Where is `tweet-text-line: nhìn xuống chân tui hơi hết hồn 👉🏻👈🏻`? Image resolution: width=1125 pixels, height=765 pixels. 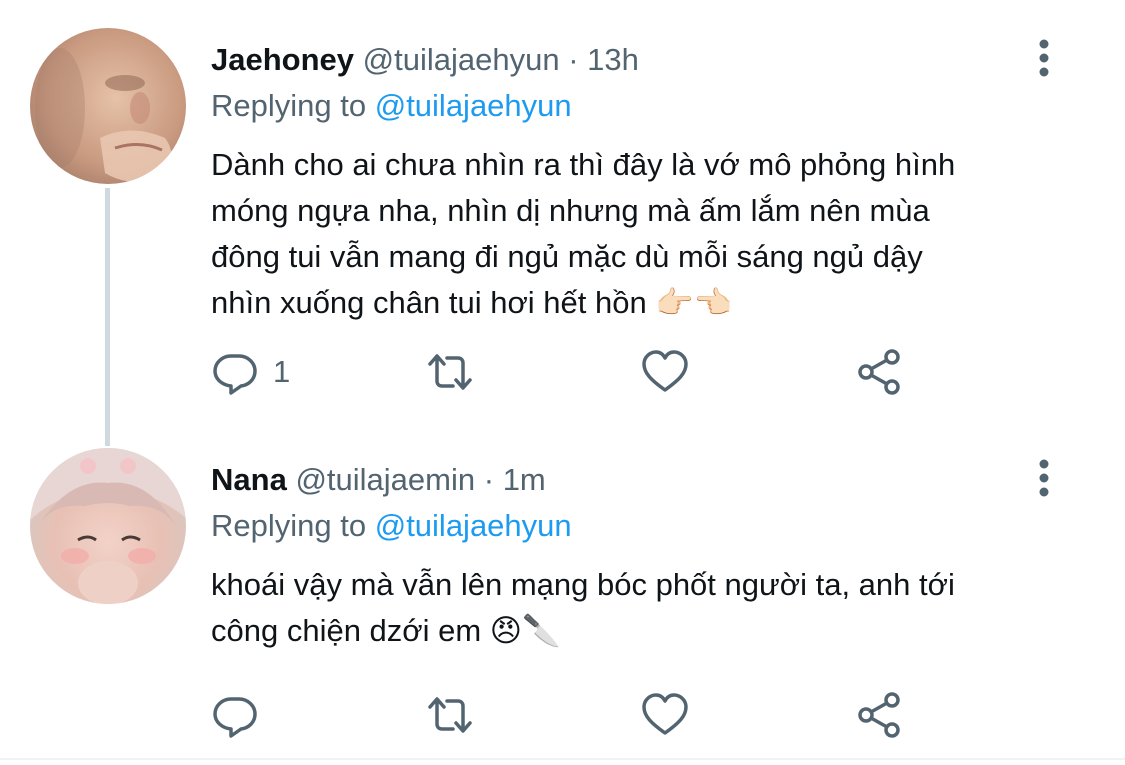
tweet-text-line: nhìn xuống chân tui hơi hết hồn 👉🏻👈🏻 is located at coordinates (472, 302).